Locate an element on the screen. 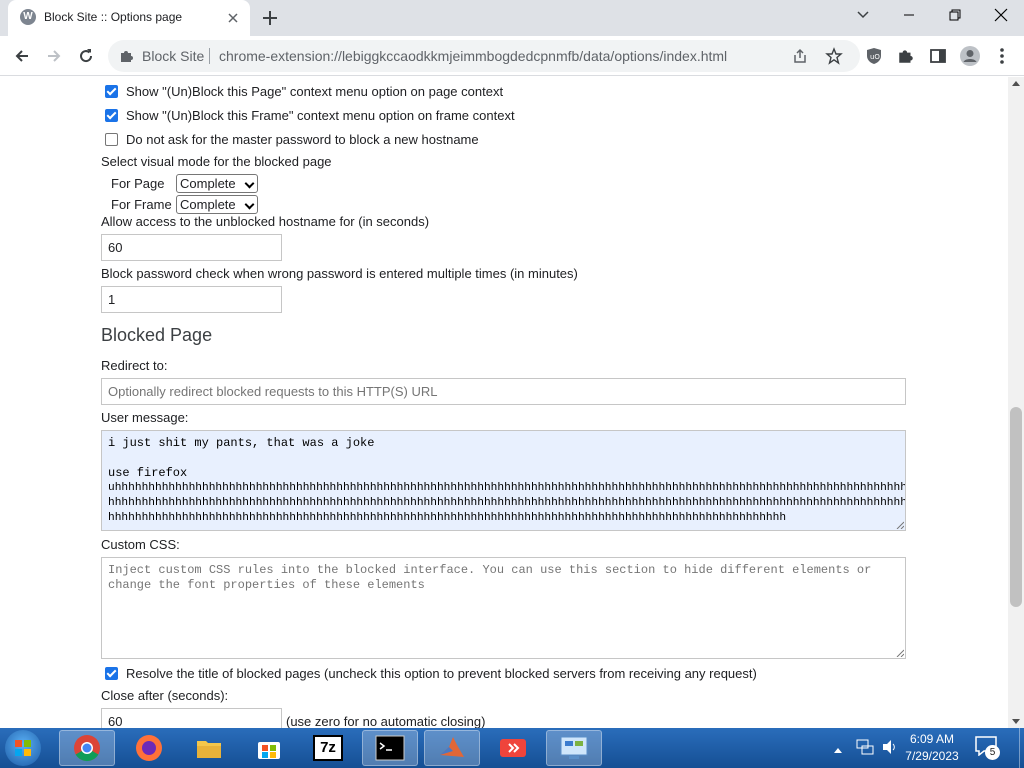  notification-count-badge: 5 is located at coordinates (992, 752).